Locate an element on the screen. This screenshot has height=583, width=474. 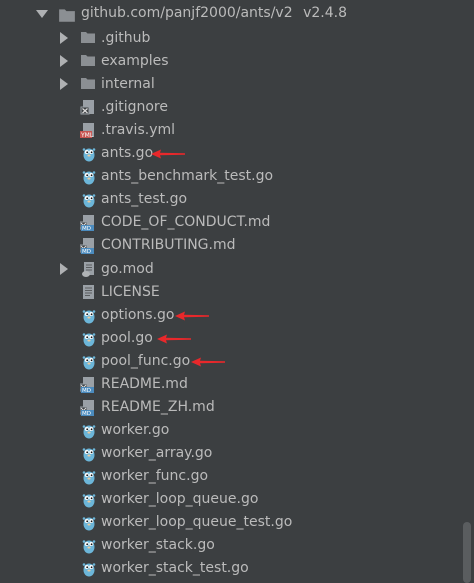
tree-row-label: github.com/panjf2000/ants/v2 v2.4.8 is located at coordinates (214, 13).